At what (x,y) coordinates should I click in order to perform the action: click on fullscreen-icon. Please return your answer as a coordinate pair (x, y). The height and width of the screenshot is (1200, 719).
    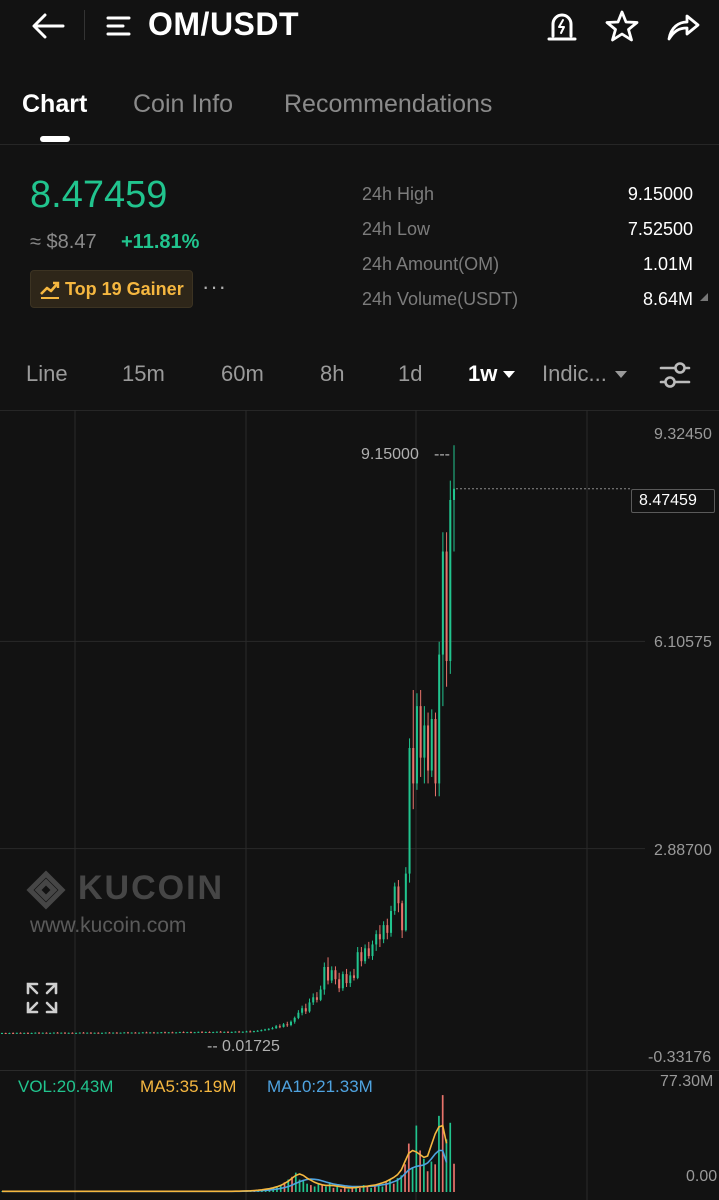
    Looking at the image, I should click on (42, 998).